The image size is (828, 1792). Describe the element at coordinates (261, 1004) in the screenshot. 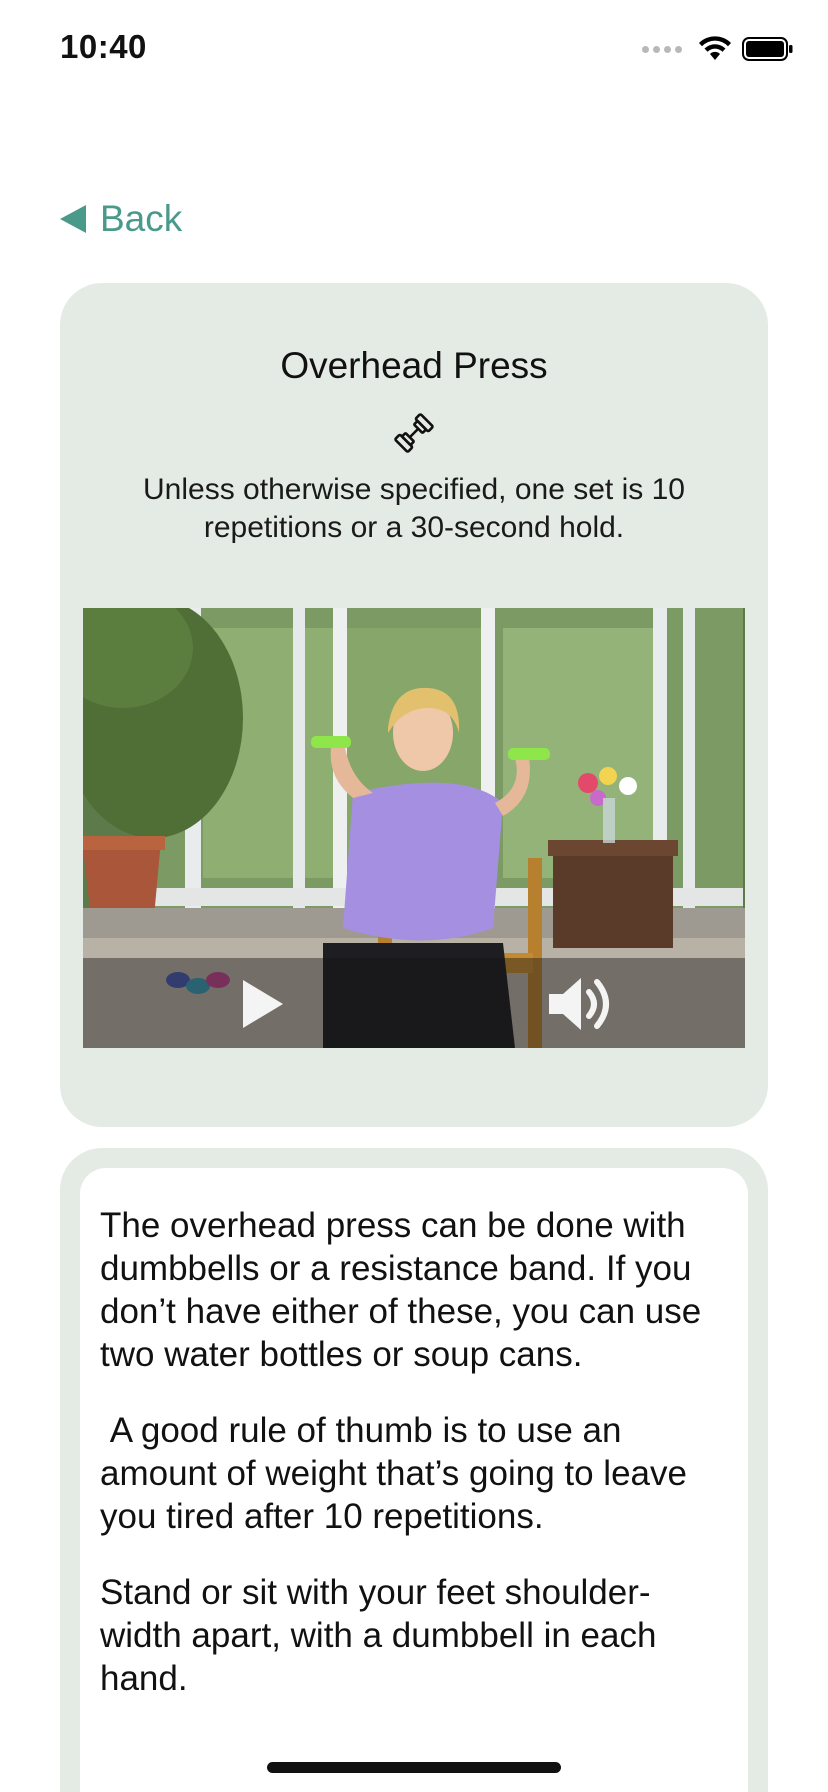

I see `play-icon` at that location.